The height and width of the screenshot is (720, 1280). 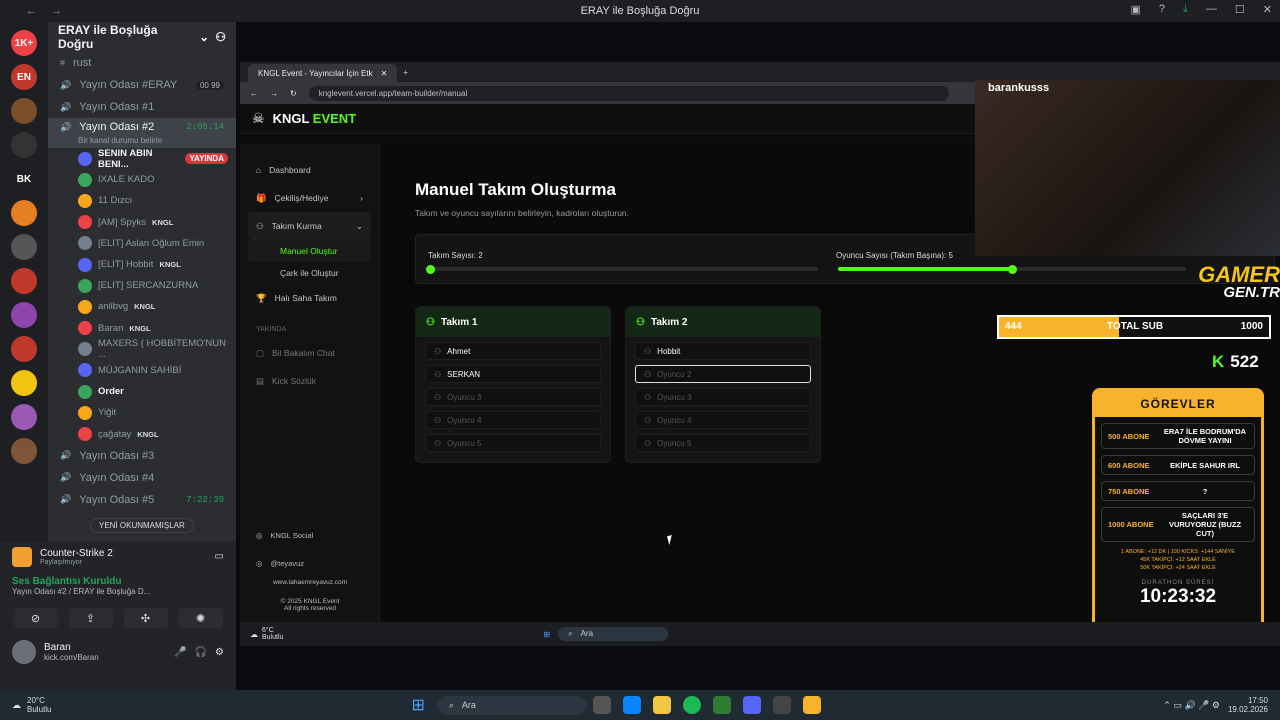 What do you see at coordinates (1240, 9) in the screenshot?
I see `maximize-button: ☐` at bounding box center [1240, 9].